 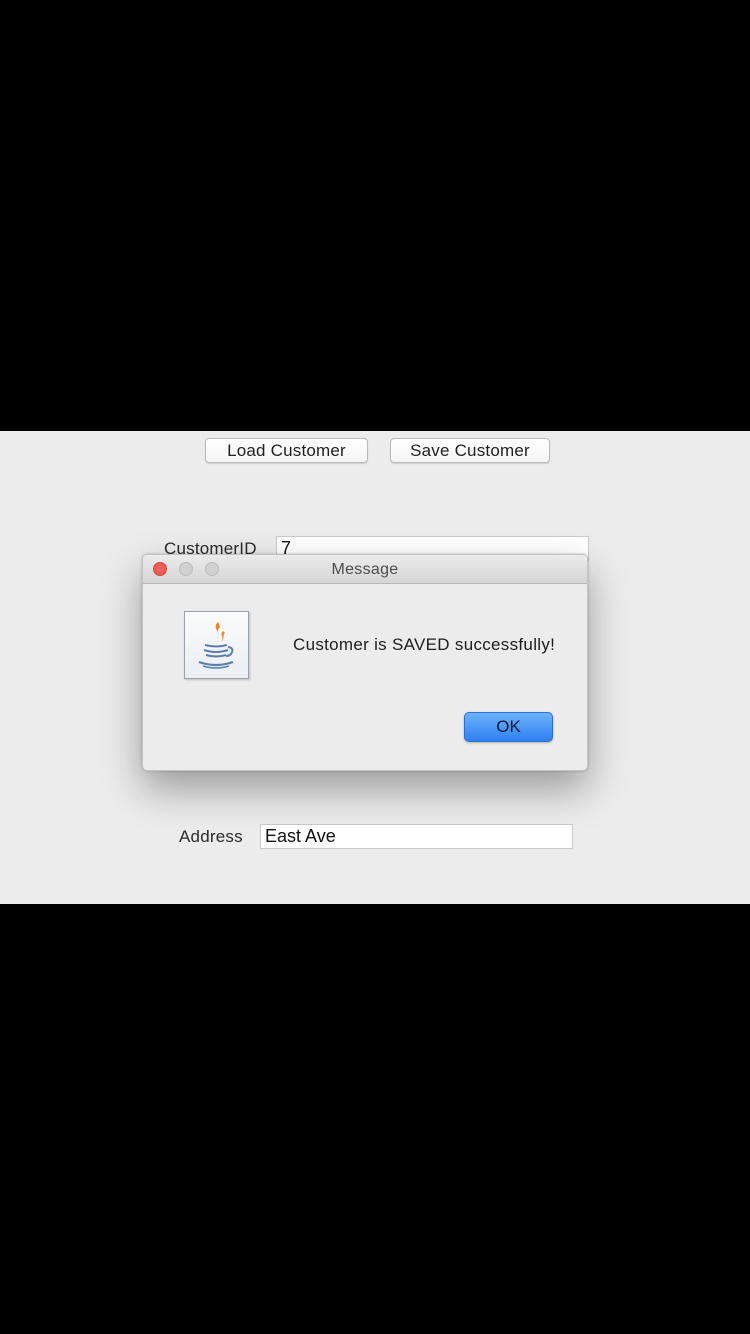 I want to click on load-customer-button: Load Customer, so click(x=286, y=450).